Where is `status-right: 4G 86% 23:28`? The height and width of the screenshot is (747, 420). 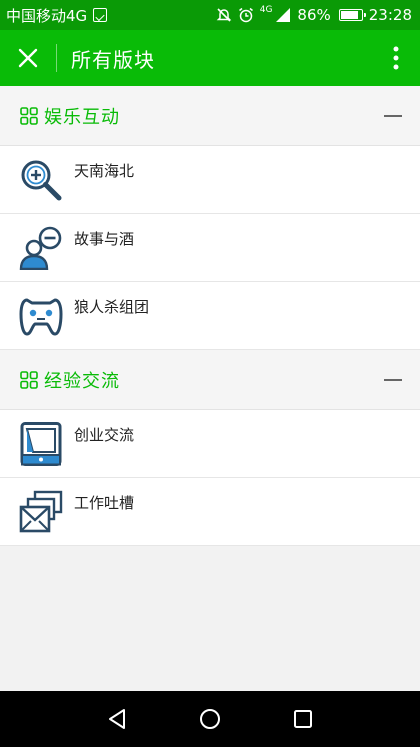 status-right: 4G 86% 23:28 is located at coordinates (314, 14).